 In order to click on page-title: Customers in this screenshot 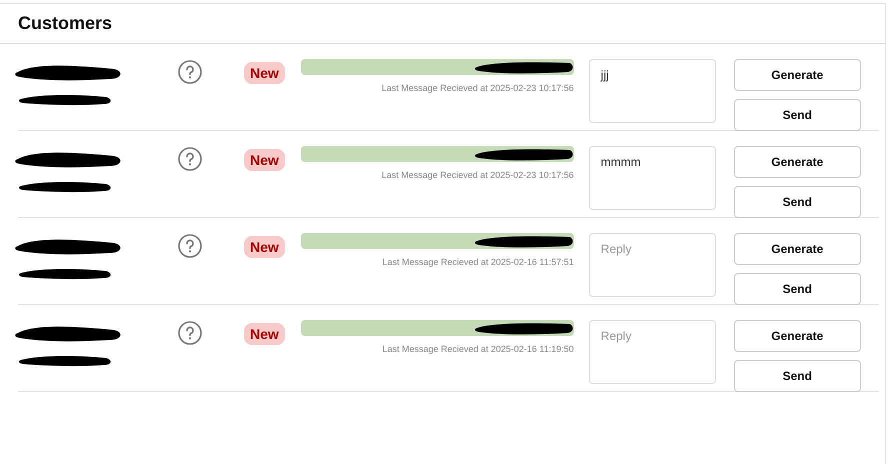, I will do `click(65, 23)`.